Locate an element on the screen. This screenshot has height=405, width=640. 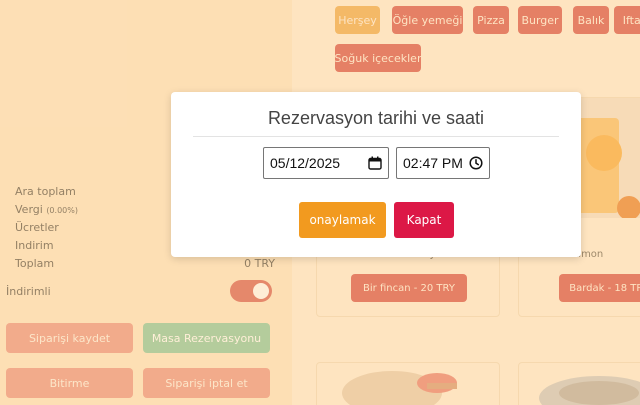
modal-title: Rezervasyon tarihi ve saati is located at coordinates (376, 118).